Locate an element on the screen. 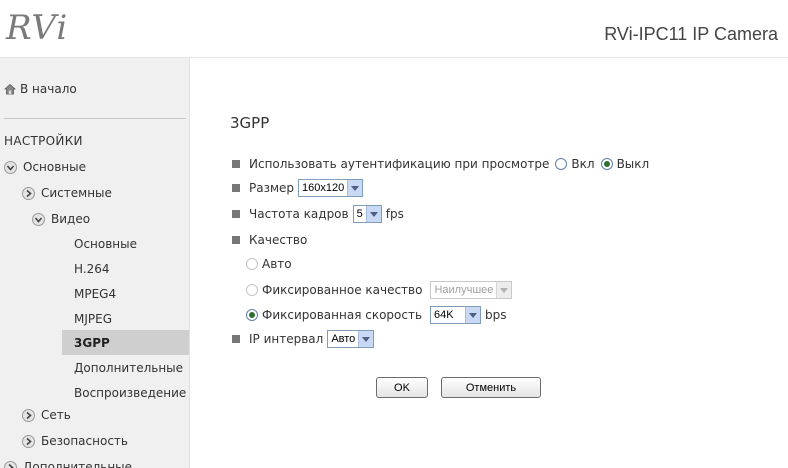  sidebar-item-label: Сеть is located at coordinates (56, 415).